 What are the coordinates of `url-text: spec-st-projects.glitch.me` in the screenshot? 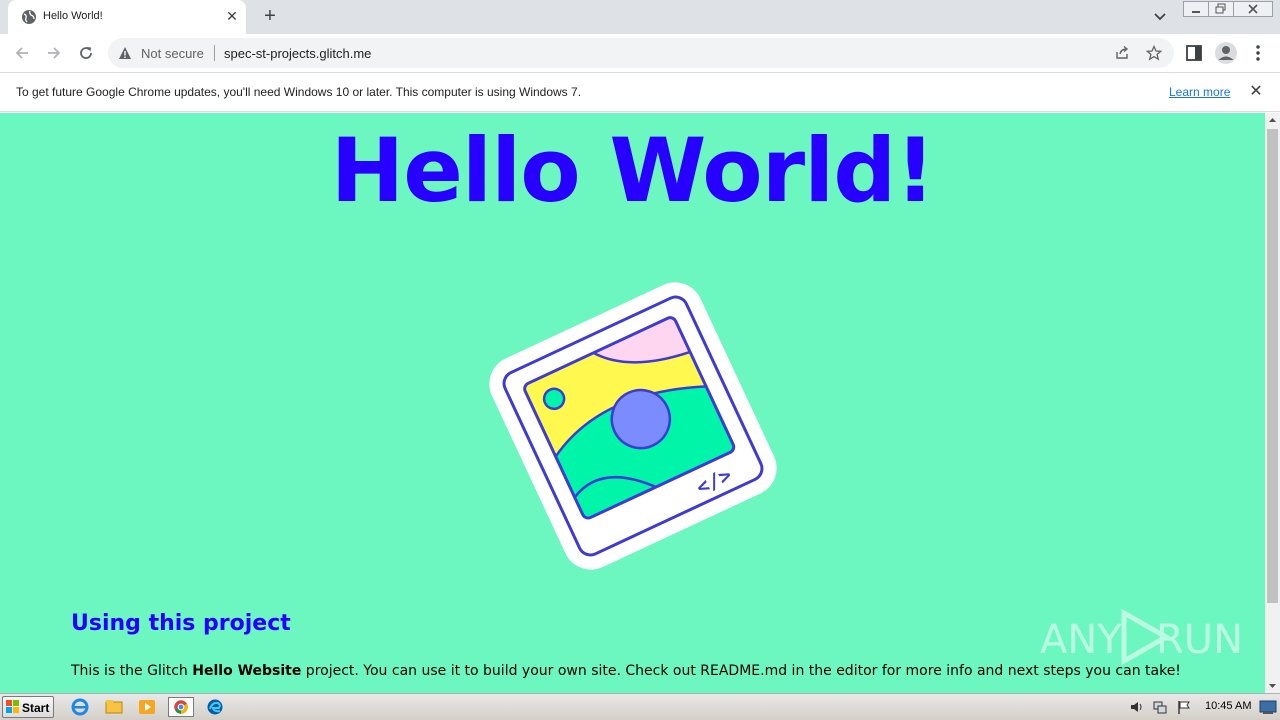 It's located at (297, 53).